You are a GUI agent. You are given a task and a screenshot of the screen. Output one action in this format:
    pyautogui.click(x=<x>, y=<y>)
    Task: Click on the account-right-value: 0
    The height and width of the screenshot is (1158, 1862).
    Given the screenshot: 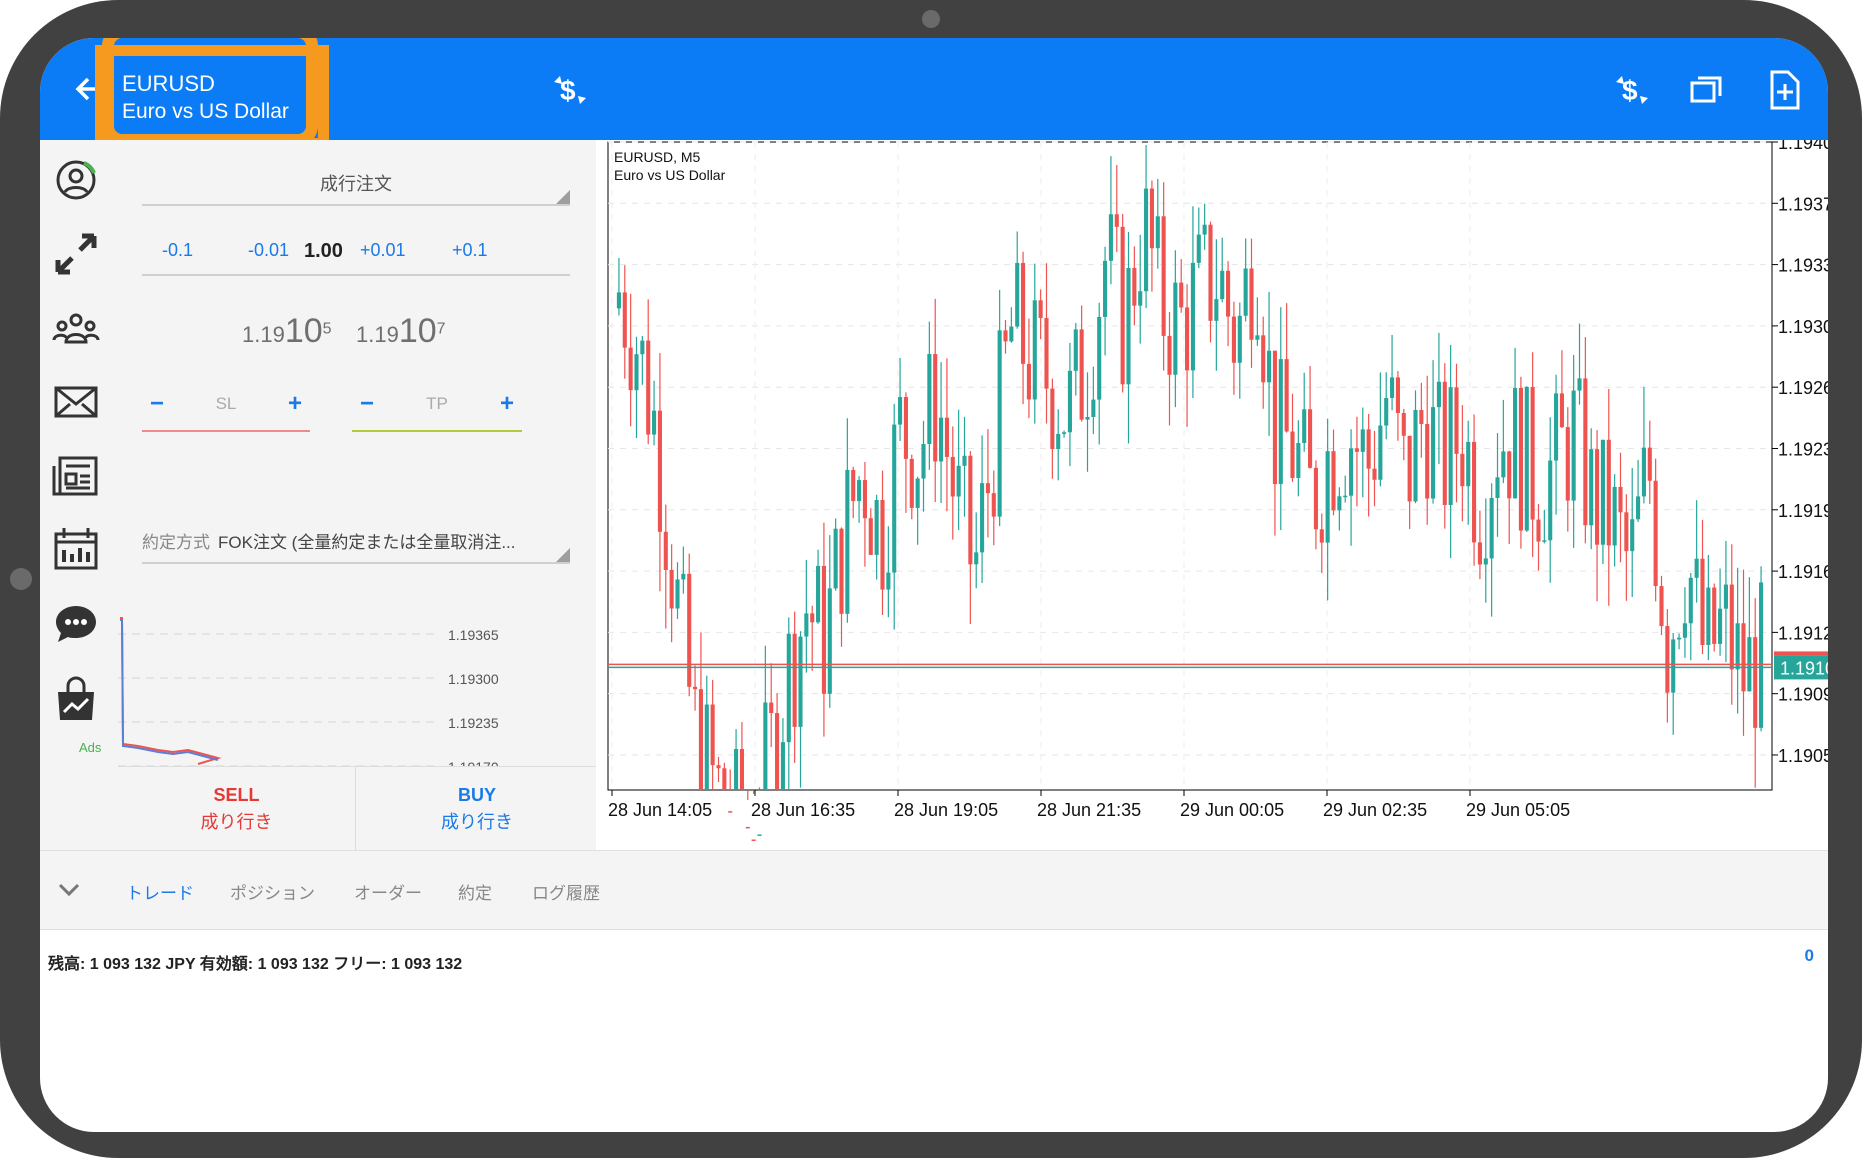 What is the action you would take?
    pyautogui.click(x=1809, y=955)
    